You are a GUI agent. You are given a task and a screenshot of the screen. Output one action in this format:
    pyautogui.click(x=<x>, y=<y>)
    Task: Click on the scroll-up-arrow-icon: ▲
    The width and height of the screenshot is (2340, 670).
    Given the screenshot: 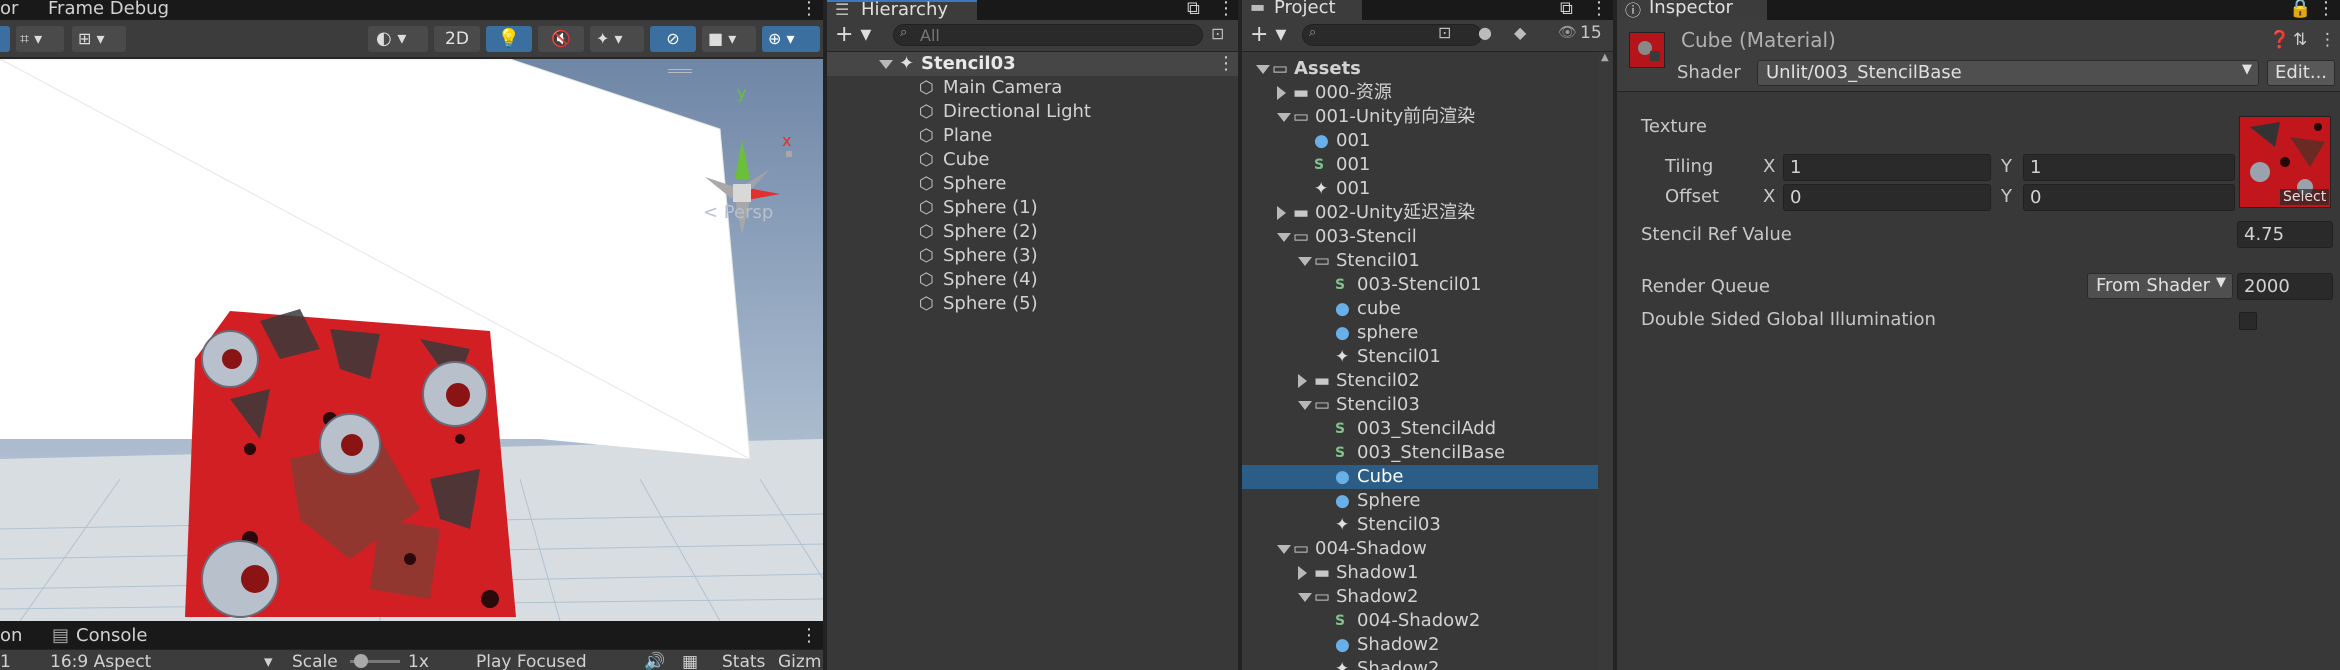 What is the action you would take?
    pyautogui.click(x=1605, y=57)
    